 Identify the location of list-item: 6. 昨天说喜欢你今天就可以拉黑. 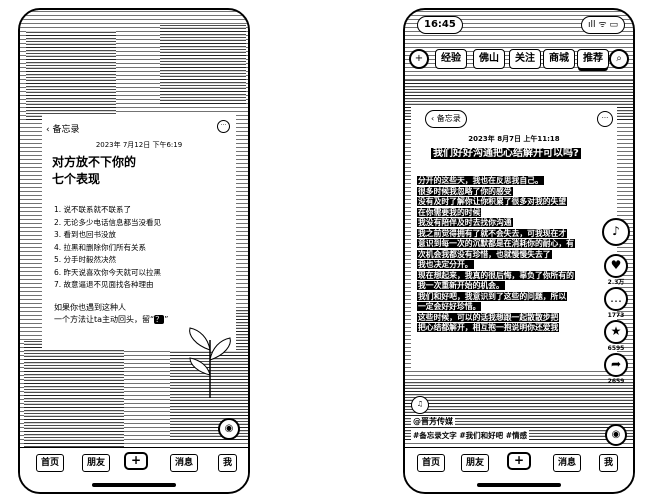
(108, 272).